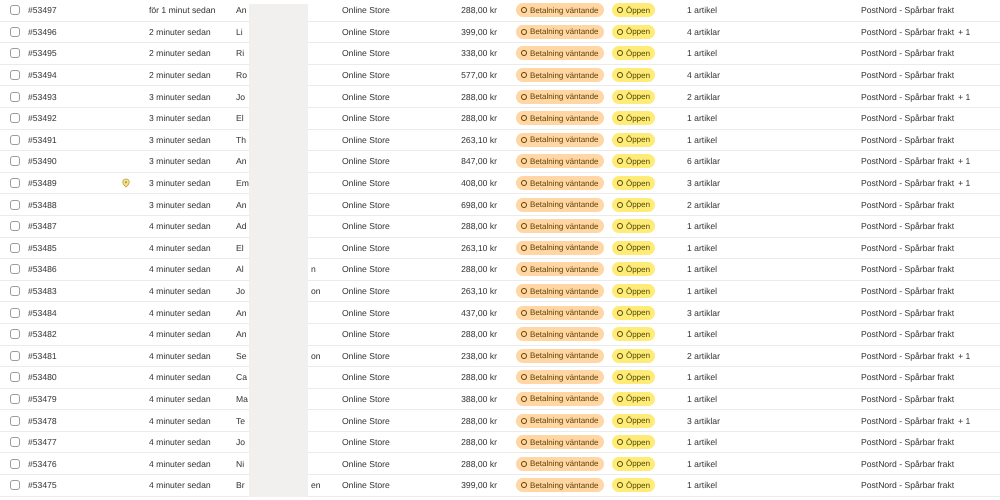 This screenshot has height=500, width=1000. I want to click on order-number: #53475, so click(42, 485).